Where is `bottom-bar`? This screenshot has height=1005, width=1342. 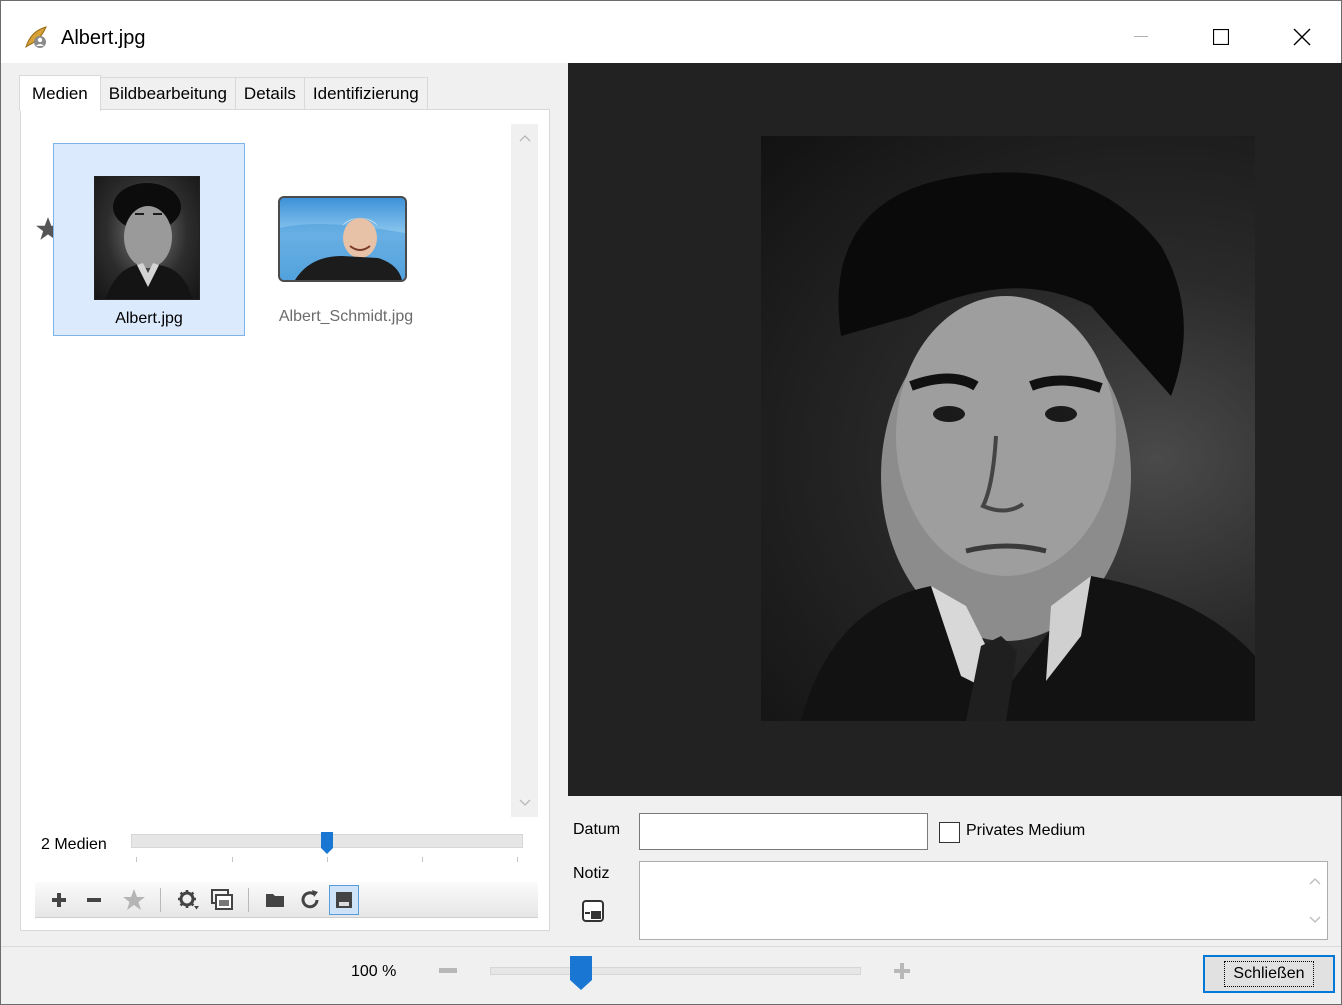
bottom-bar is located at coordinates (671, 975).